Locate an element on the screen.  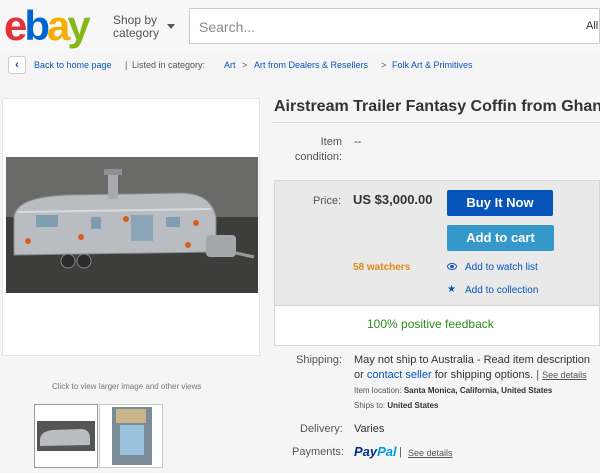
condition-label: Item condition: is located at coordinates (318, 149).